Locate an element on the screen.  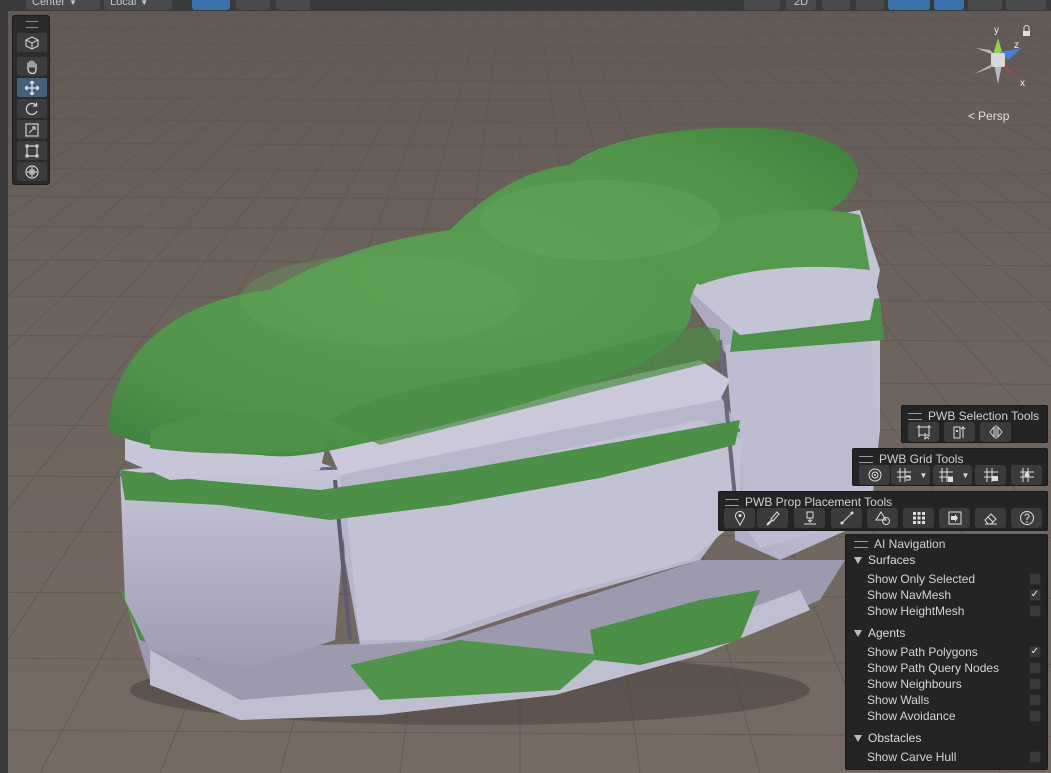
effects-dropdown is located at coordinates (909, 5).